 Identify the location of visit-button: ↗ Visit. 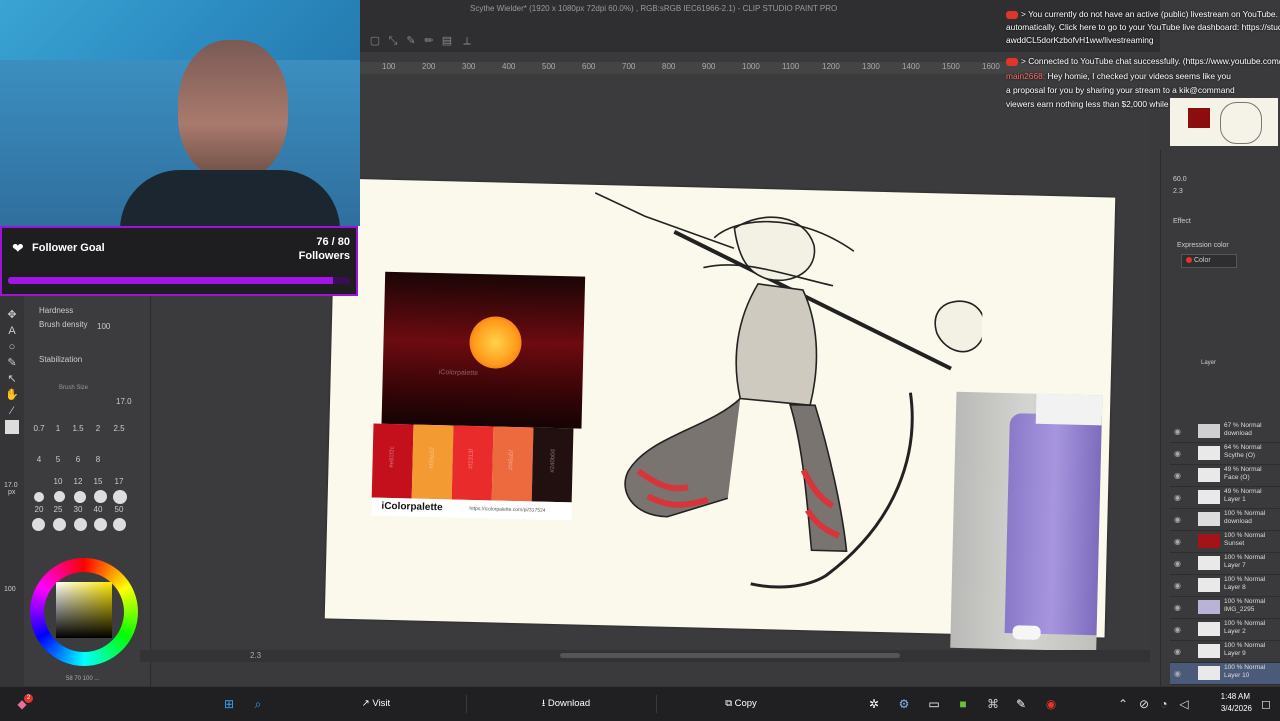
(376, 704).